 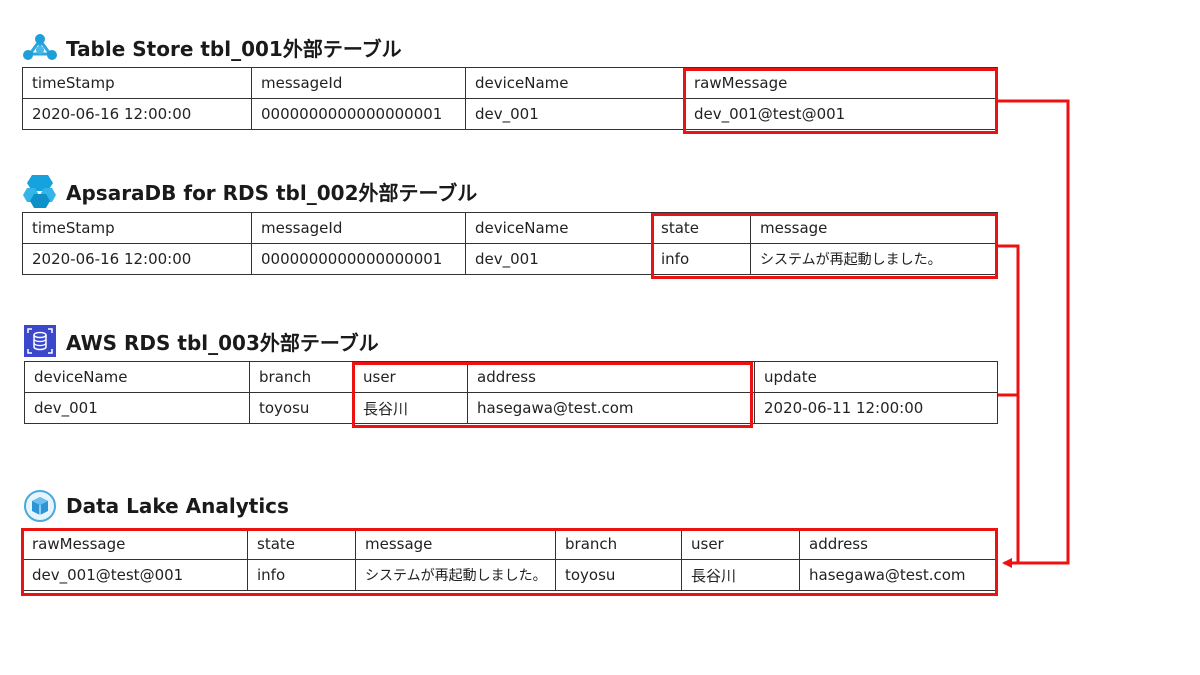 I want to click on connector-lines, so click(x=1034, y=333).